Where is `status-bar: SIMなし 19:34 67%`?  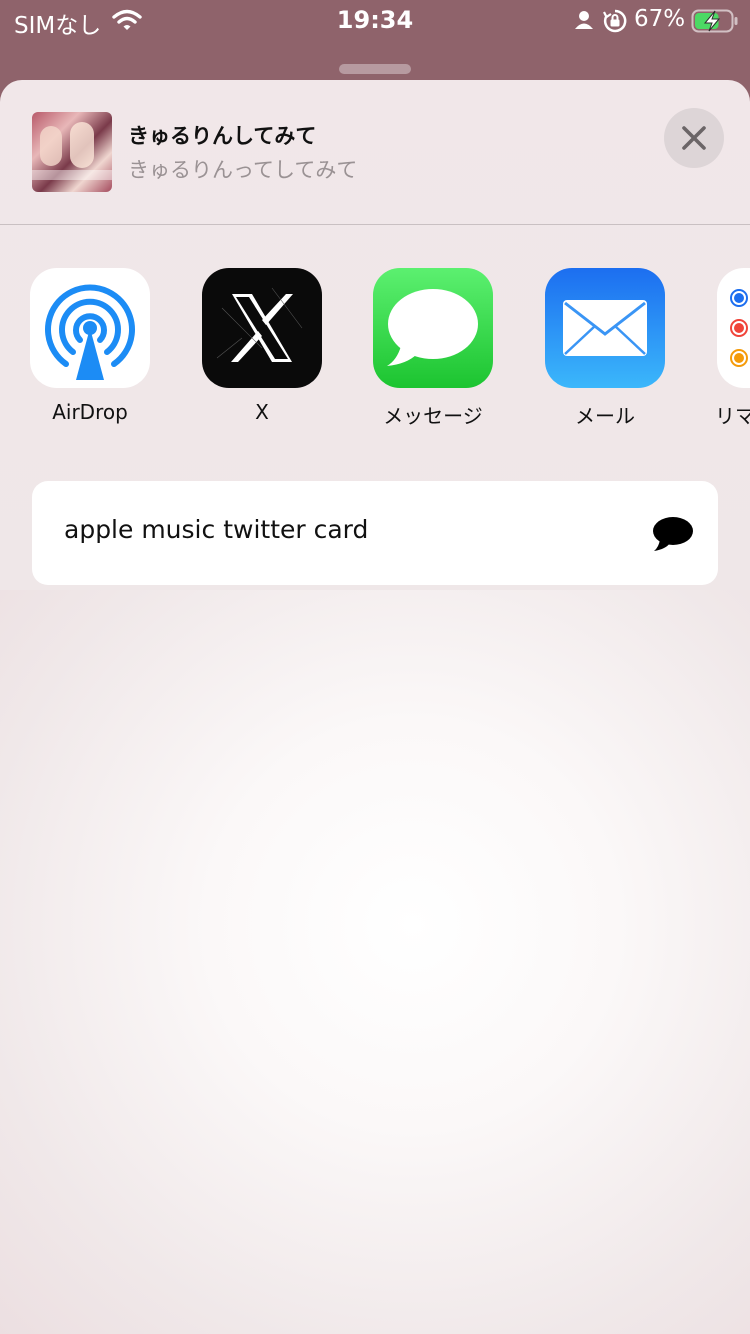
status-bar: SIMなし 19:34 67% is located at coordinates (375, 21).